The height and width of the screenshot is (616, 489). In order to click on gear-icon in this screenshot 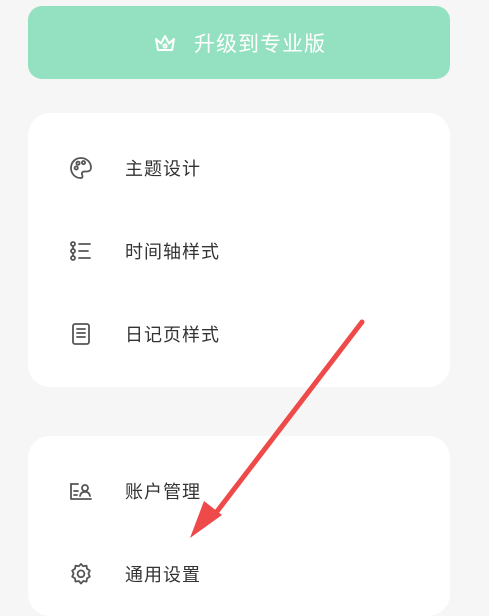, I will do `click(81, 574)`.